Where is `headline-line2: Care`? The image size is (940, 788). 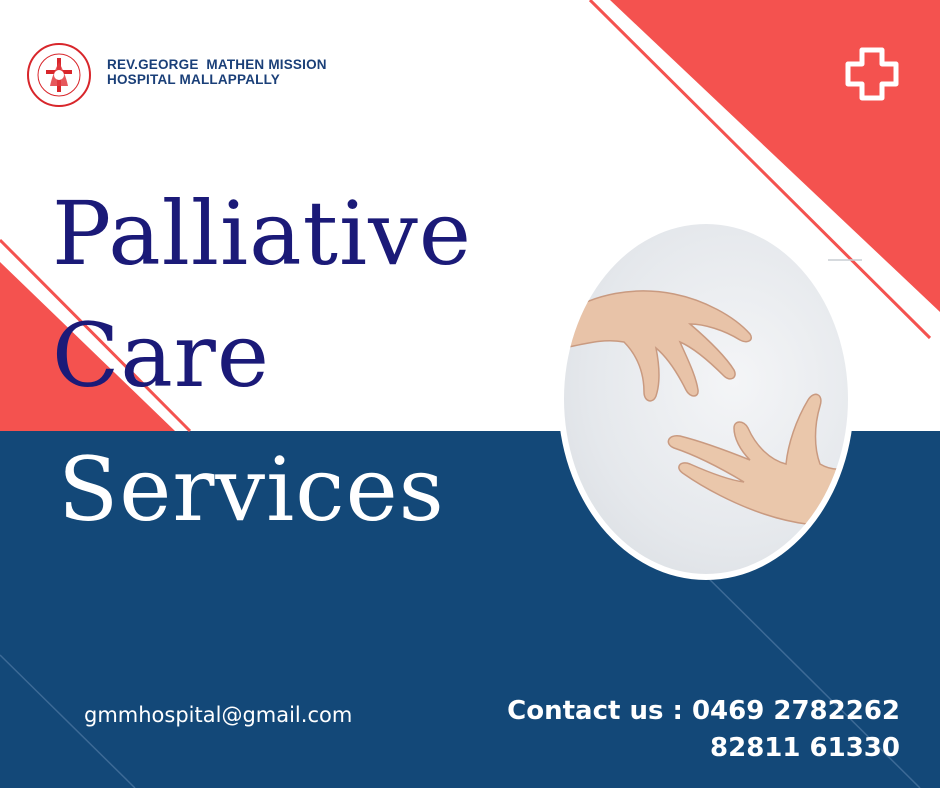
headline-line2: Care is located at coordinates (161, 355).